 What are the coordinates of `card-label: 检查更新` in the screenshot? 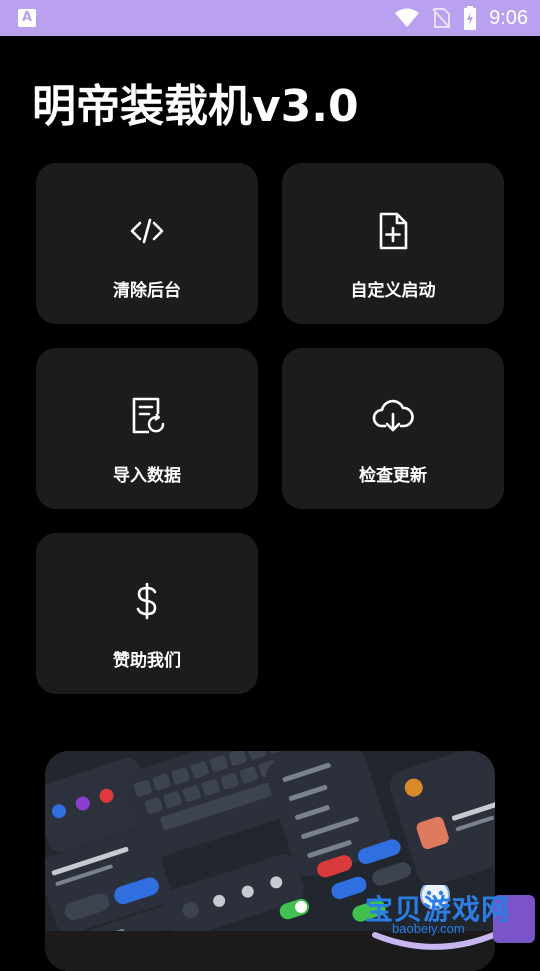 It's located at (393, 476).